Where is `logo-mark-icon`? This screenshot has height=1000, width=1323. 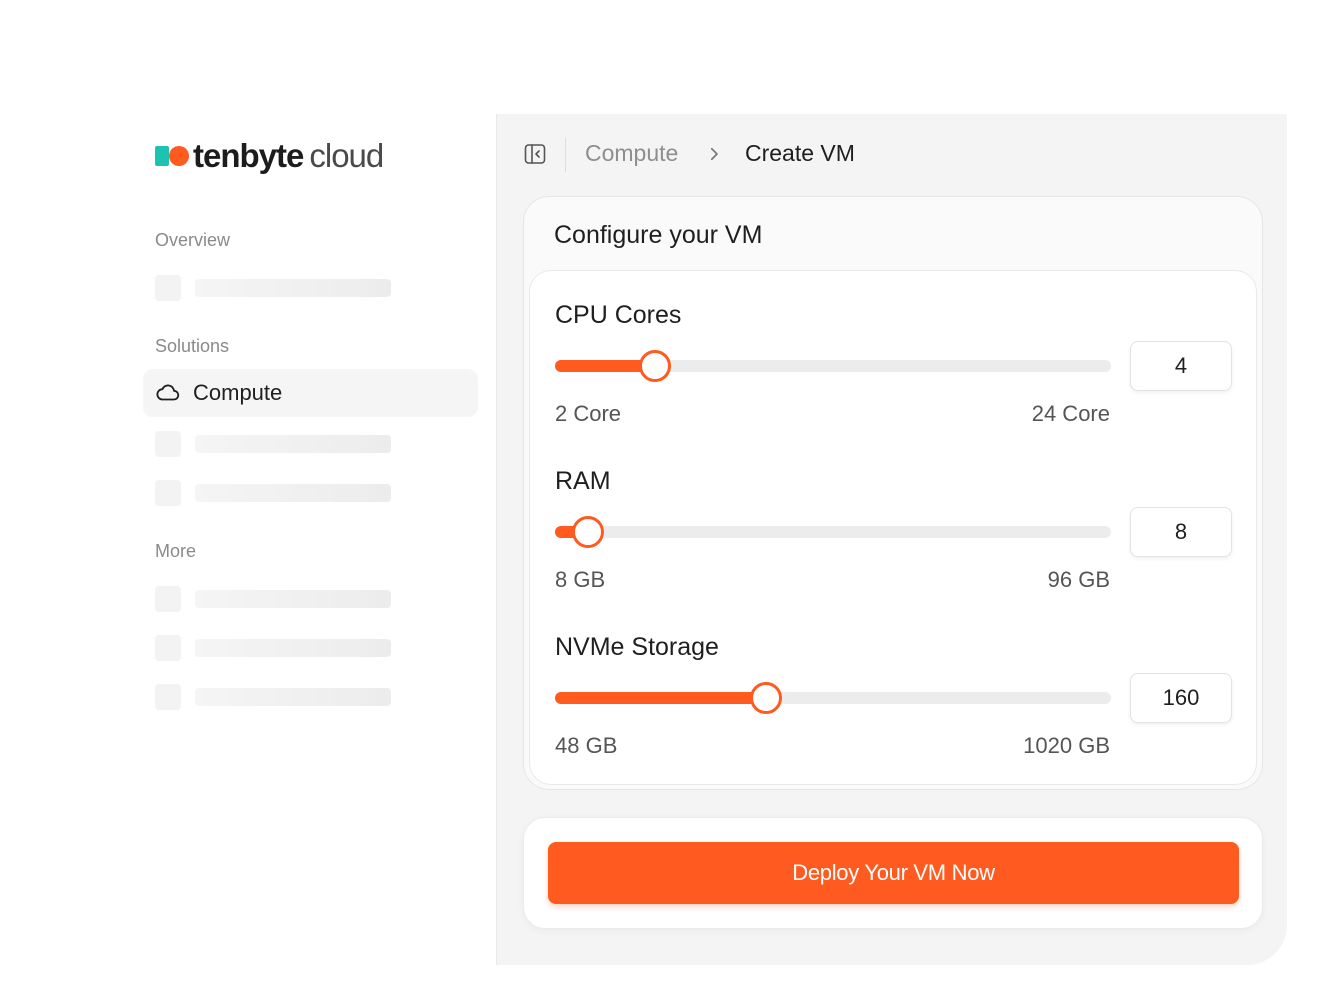
logo-mark-icon is located at coordinates (172, 156).